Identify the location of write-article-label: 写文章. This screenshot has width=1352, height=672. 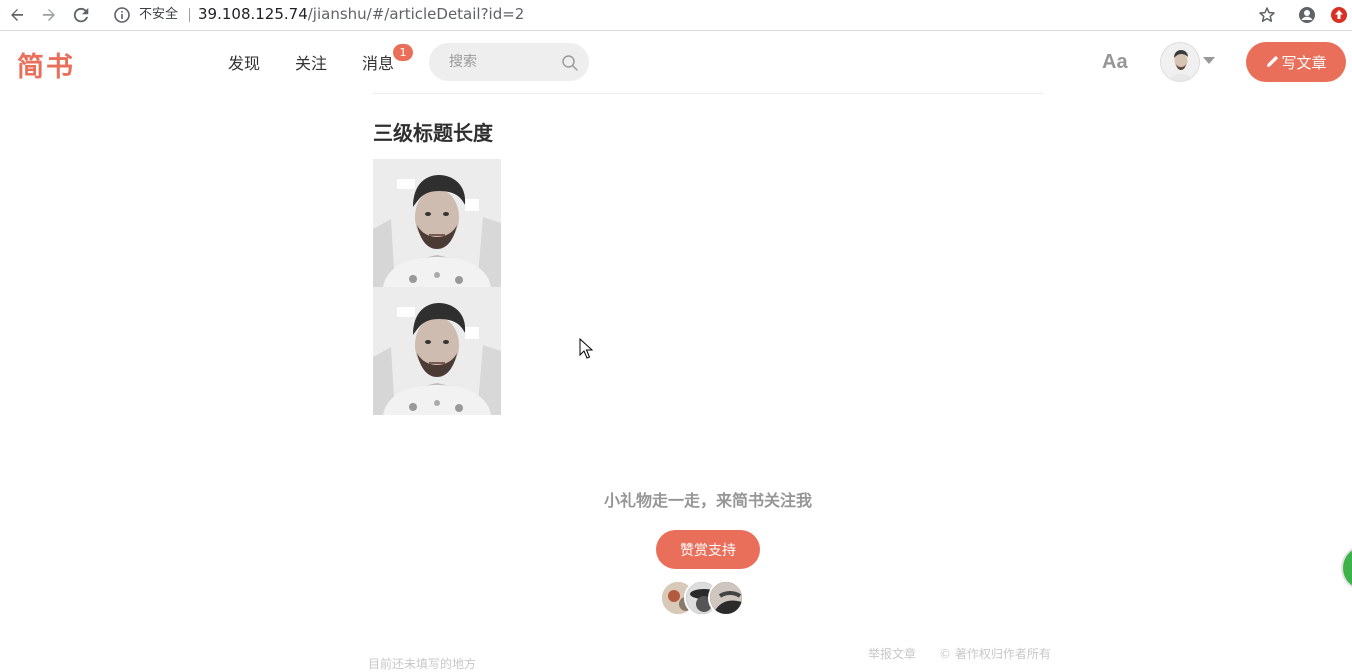
(1304, 62).